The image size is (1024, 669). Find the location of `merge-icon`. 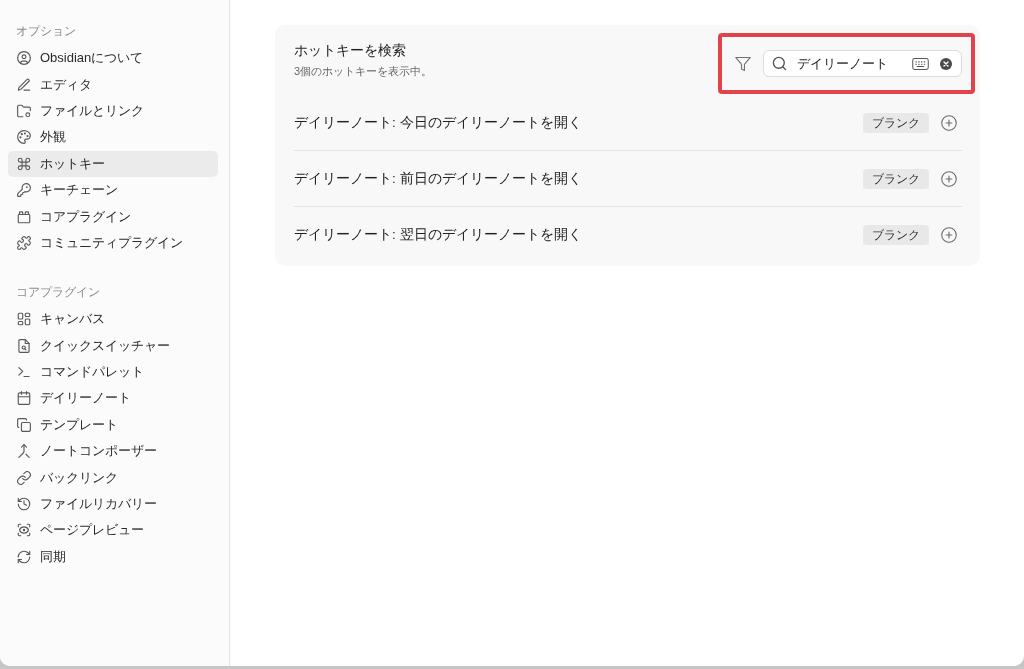

merge-icon is located at coordinates (24, 451).